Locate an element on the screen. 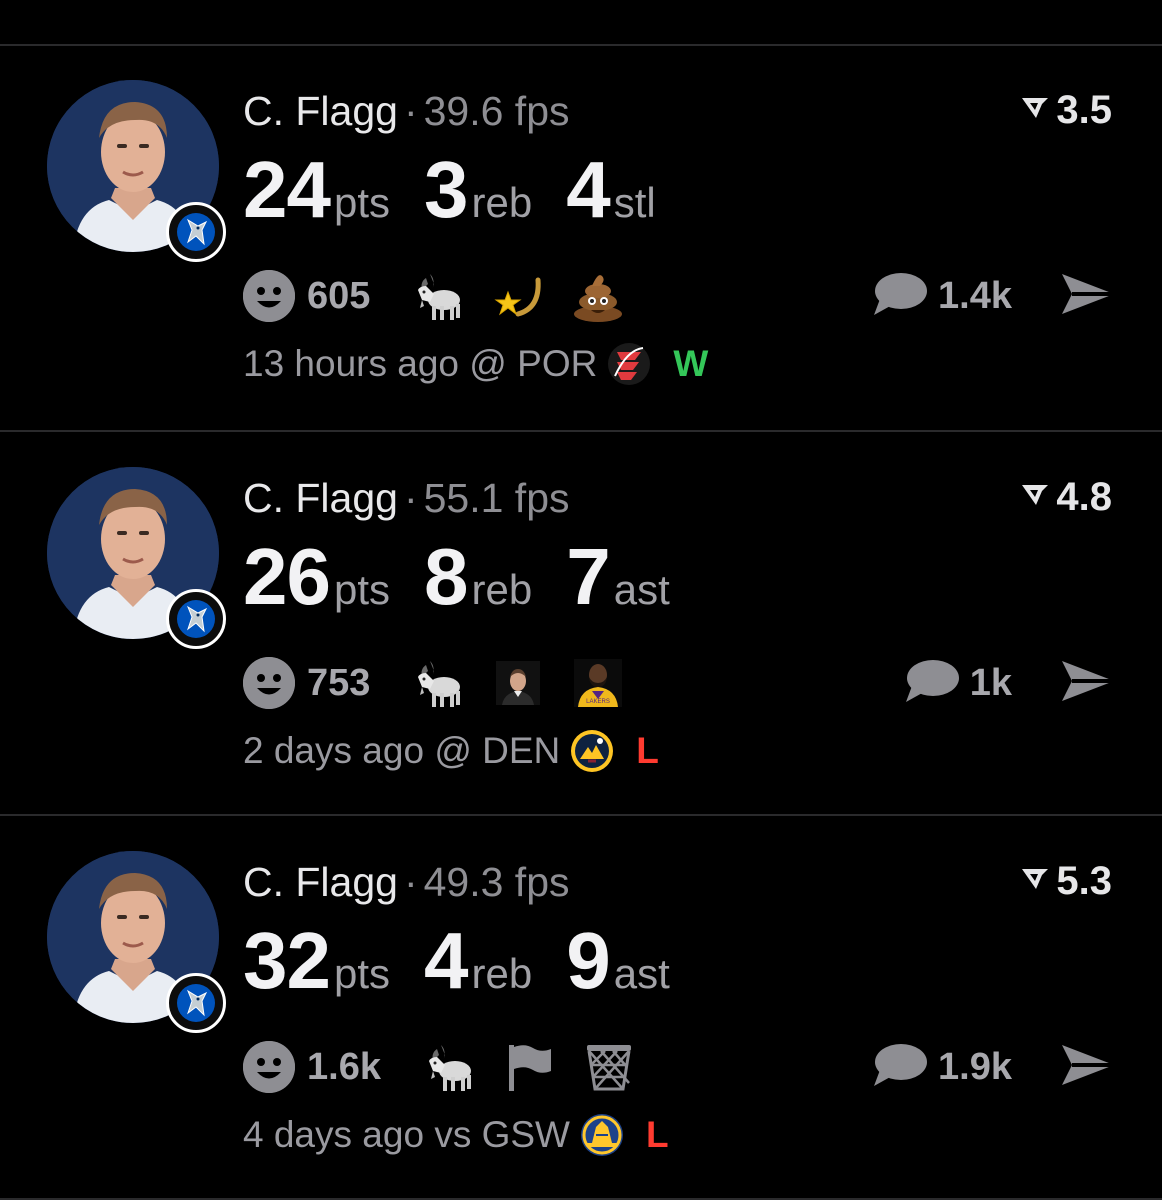 Image resolution: width=1162 pixels, height=1200 pixels. fantasy-points: 49.3 fps is located at coordinates (496, 882).